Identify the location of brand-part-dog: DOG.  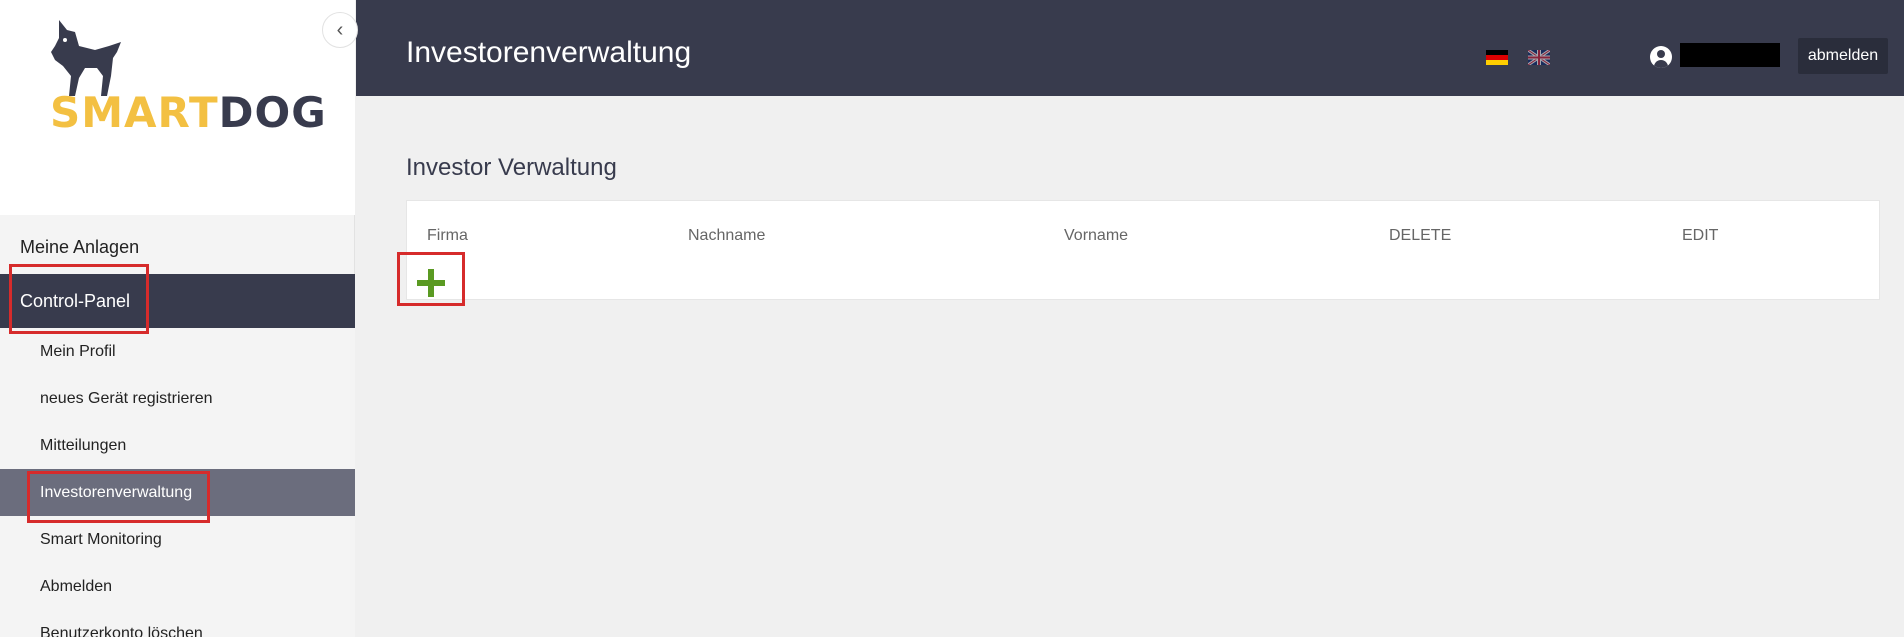
(272, 112).